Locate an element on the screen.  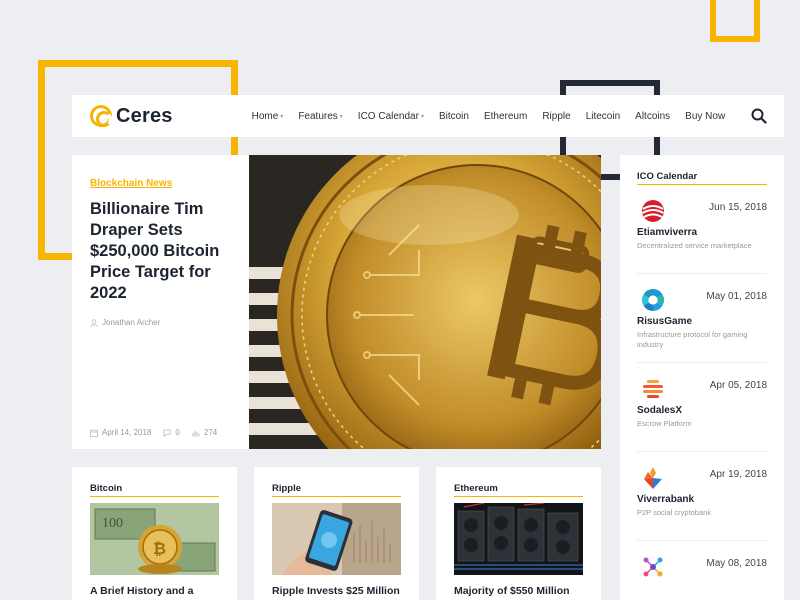
featured-author: Jonathan Archer is located at coordinates (160, 322).